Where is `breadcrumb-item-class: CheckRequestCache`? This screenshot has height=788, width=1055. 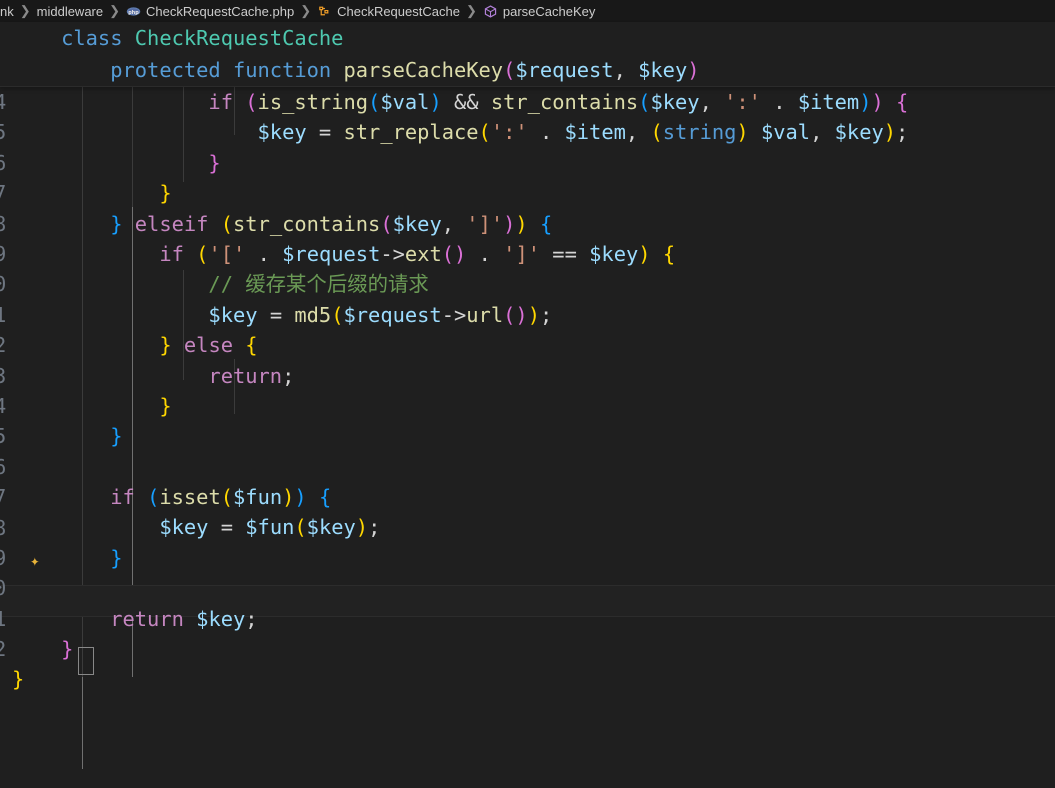
breadcrumb-item-class: CheckRequestCache is located at coordinates (388, 11).